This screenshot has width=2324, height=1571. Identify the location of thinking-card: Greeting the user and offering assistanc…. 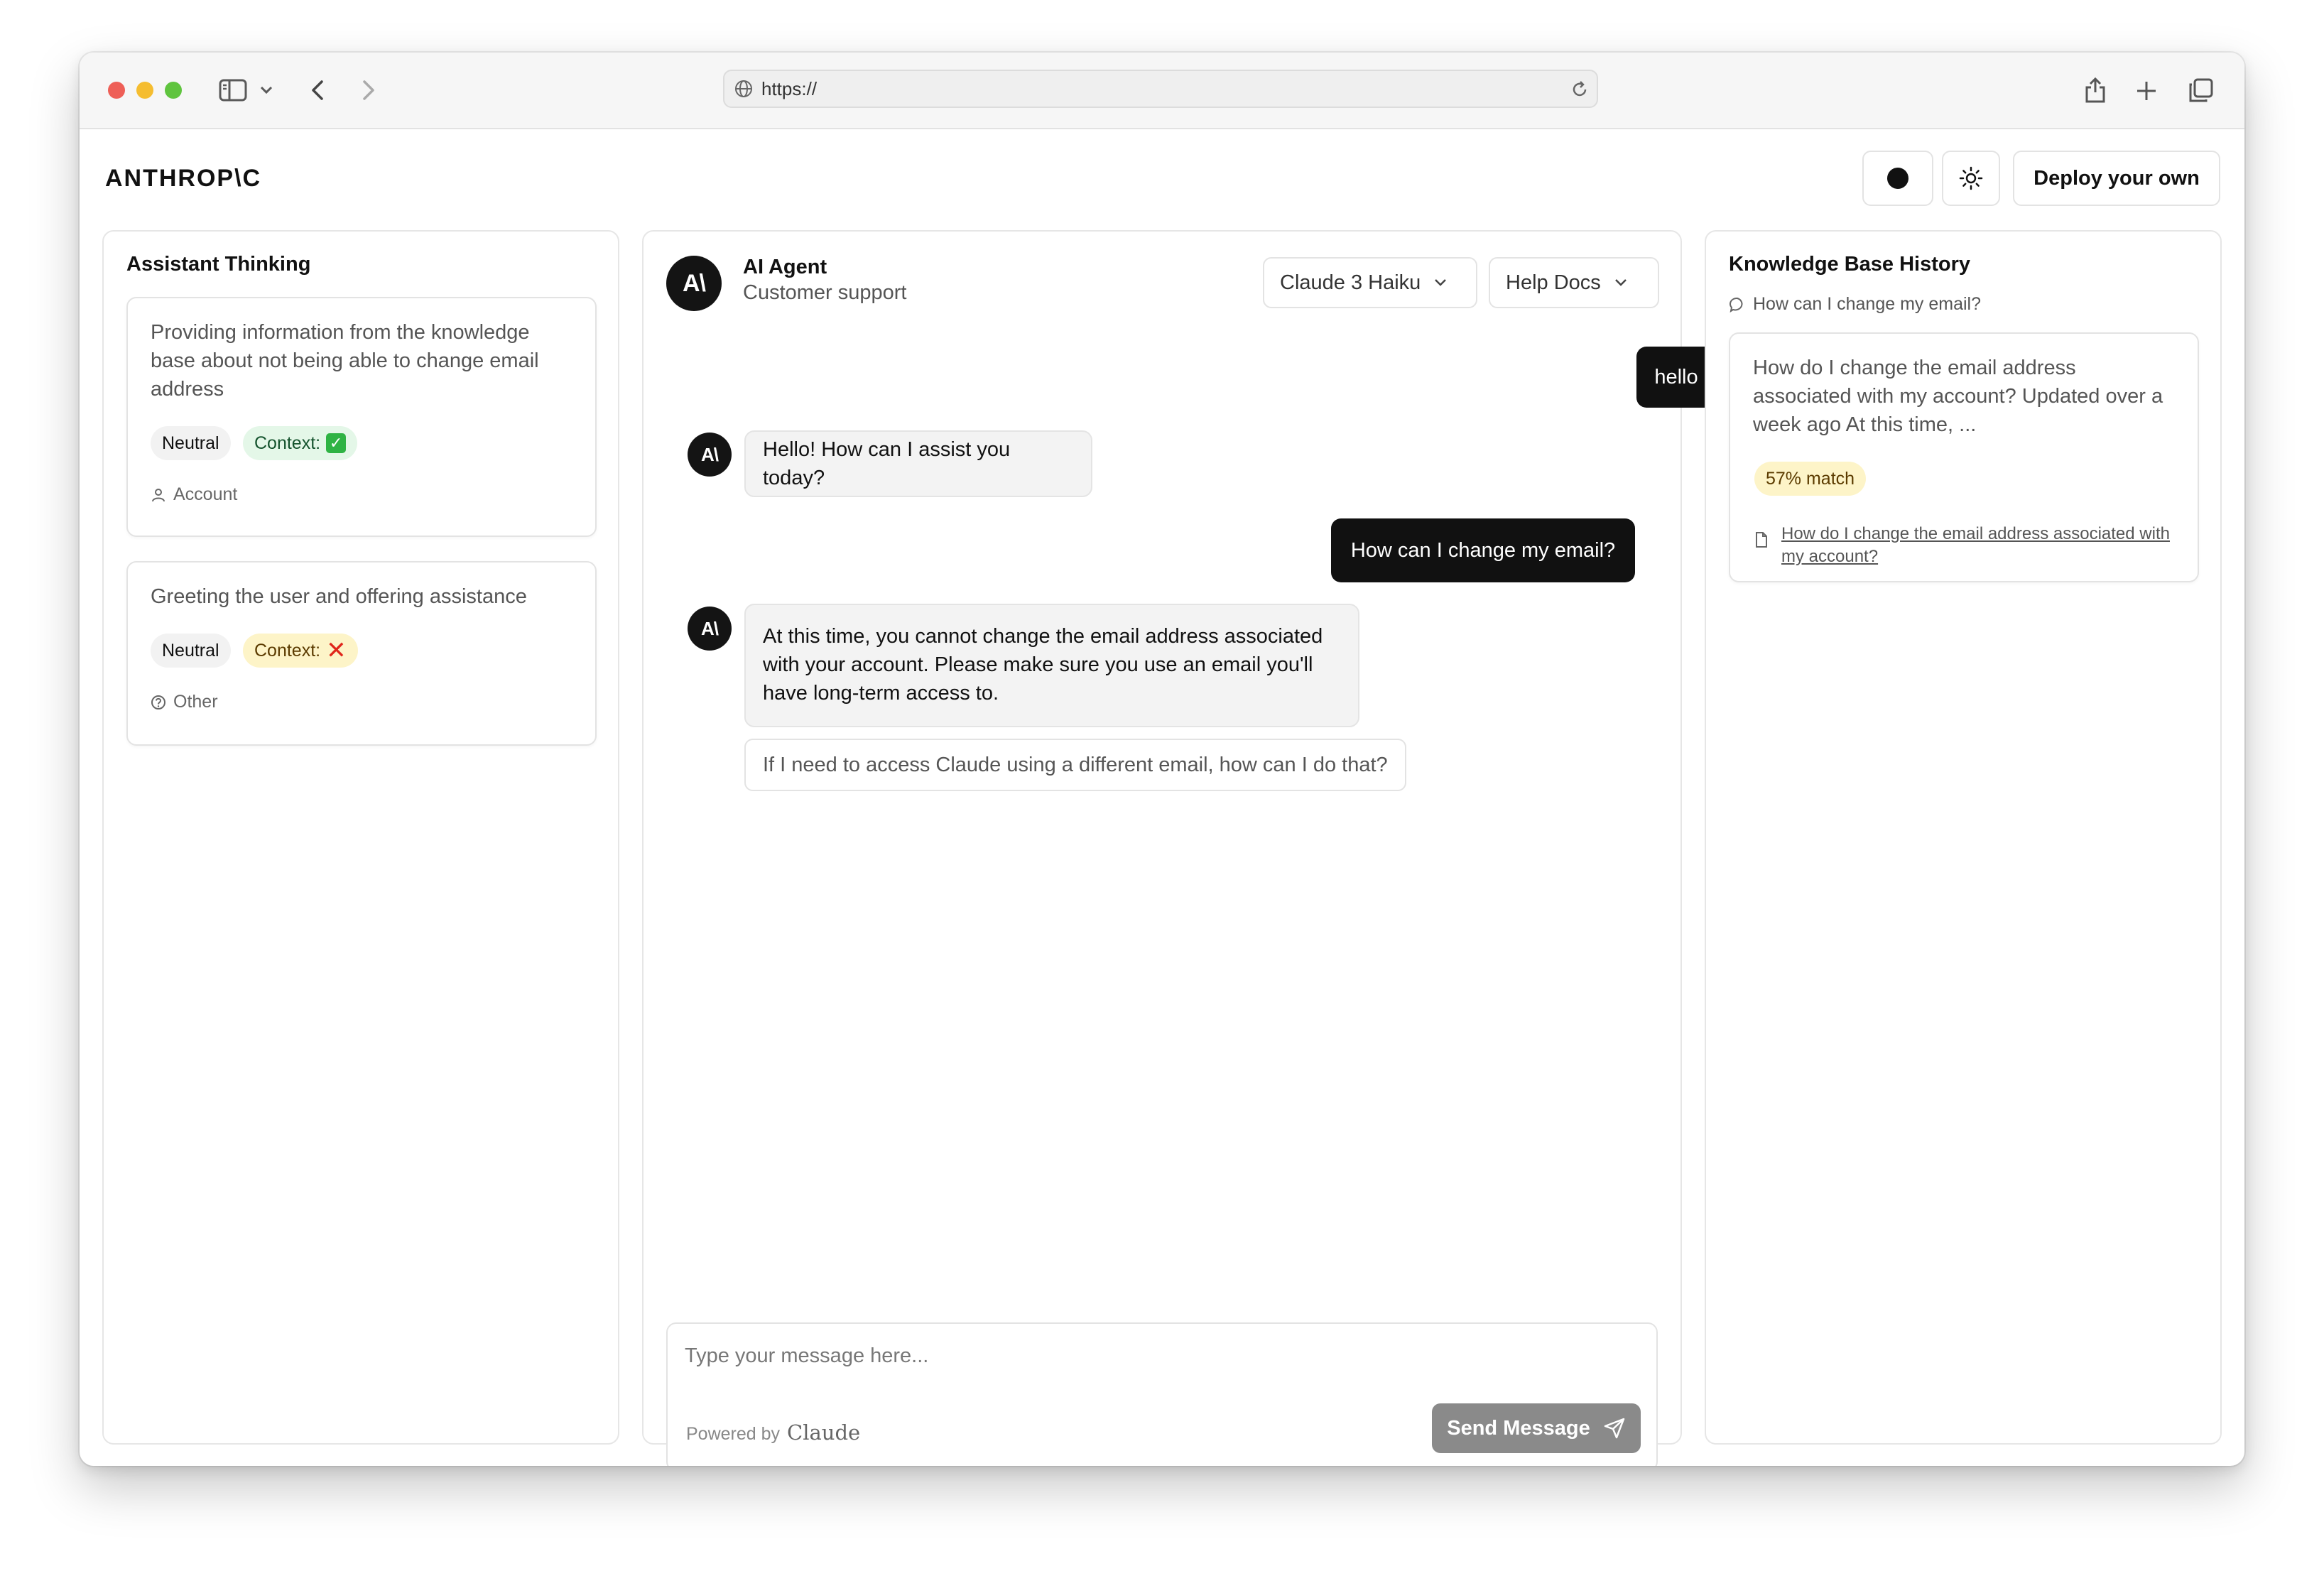
(361, 653).